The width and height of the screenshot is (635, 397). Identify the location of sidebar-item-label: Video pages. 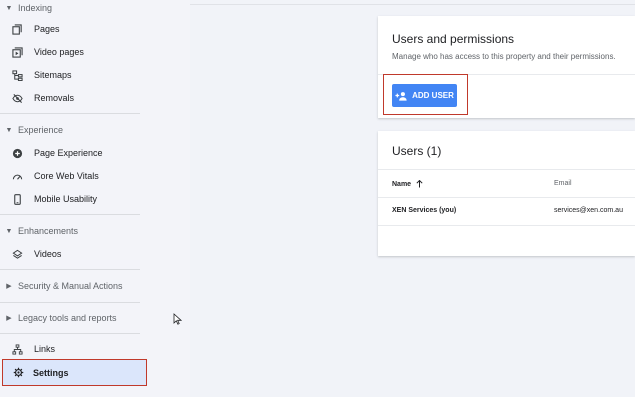
(59, 52).